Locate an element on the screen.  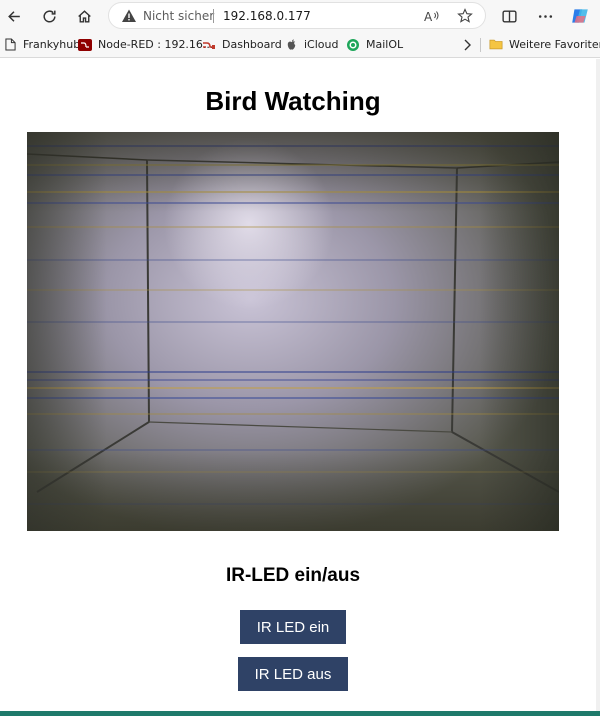
read-aloud-icon: A is located at coordinates (431, 16).